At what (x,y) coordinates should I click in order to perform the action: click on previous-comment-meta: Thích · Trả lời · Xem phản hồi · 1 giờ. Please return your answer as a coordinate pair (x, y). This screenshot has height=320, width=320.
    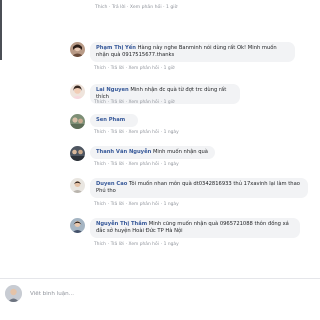
    Looking at the image, I should click on (136, 7).